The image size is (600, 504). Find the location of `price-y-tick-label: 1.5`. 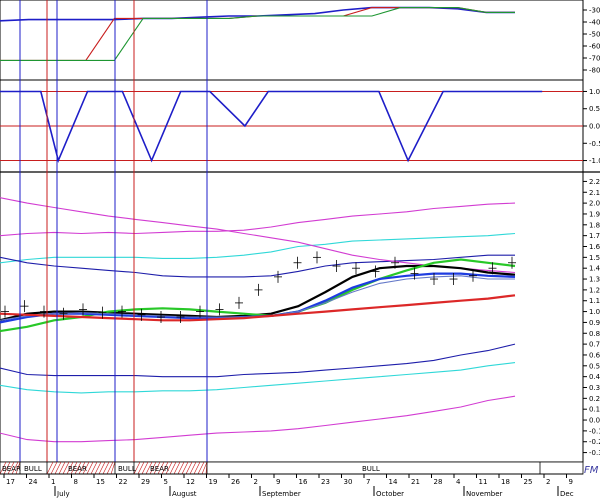

price-y-tick-label: 1.5 is located at coordinates (594, 258).